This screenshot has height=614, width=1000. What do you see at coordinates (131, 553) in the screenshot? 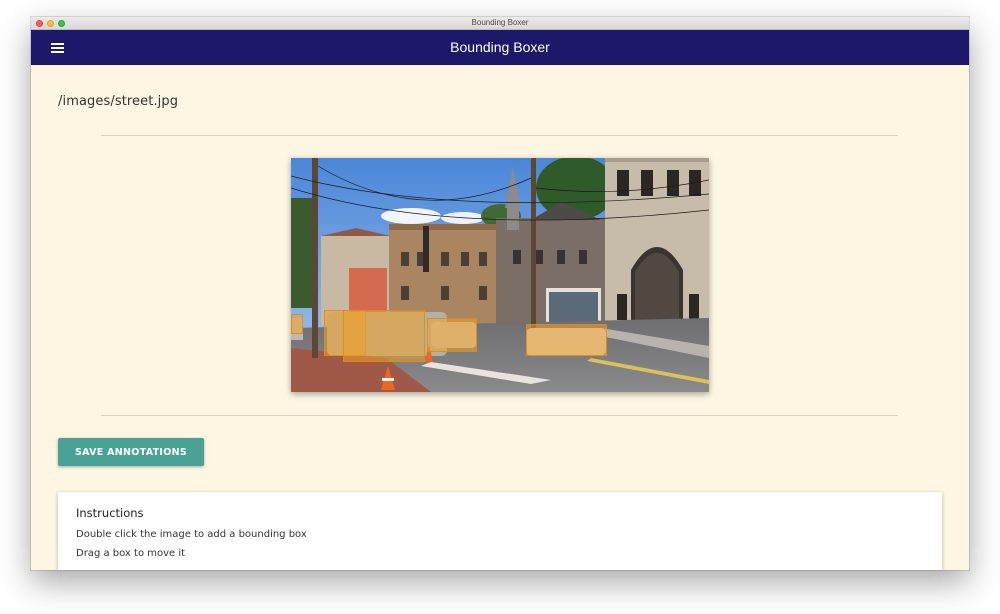
I see `instruction-step: Drag a box to move it` at bounding box center [131, 553].